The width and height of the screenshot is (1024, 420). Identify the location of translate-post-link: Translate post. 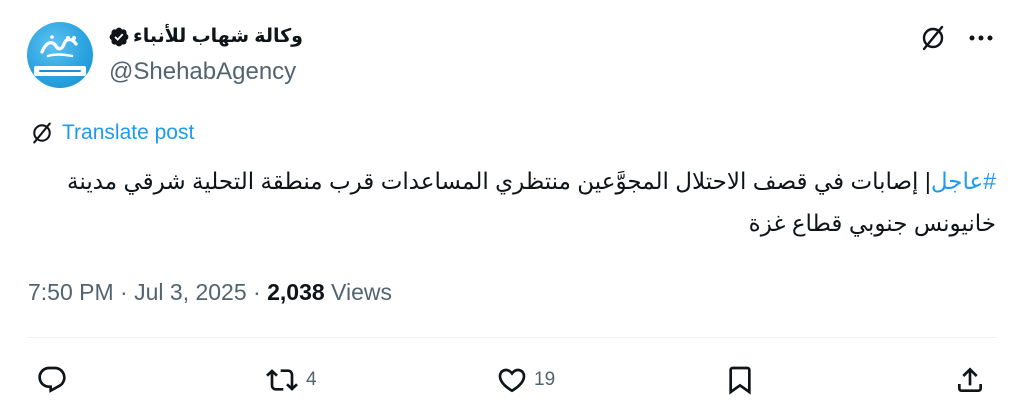
(112, 133).